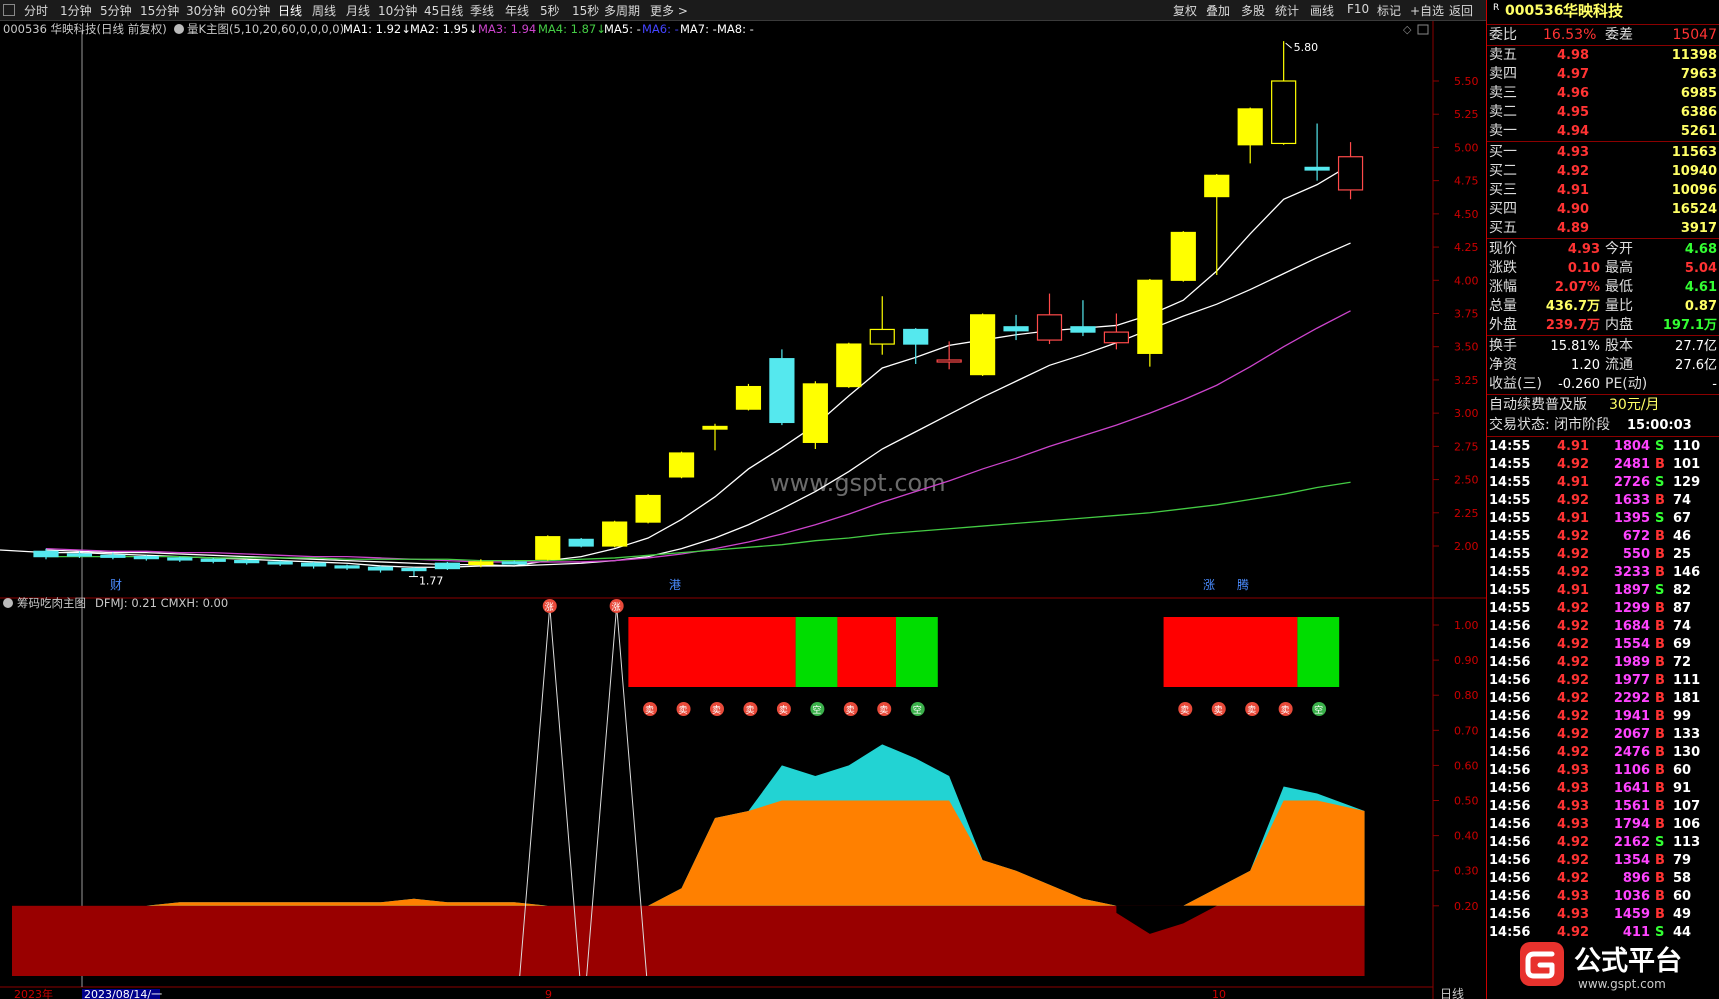  Describe the element at coordinates (585, 10) in the screenshot. I see `period-tab: 15秒` at that location.